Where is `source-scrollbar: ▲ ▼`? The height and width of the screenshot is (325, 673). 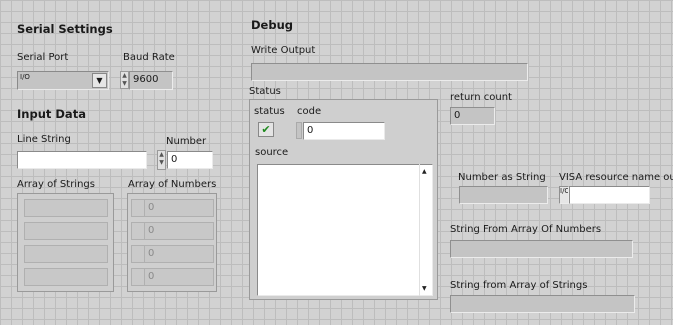
source-scrollbar: ▲ ▼ is located at coordinates (426, 230).